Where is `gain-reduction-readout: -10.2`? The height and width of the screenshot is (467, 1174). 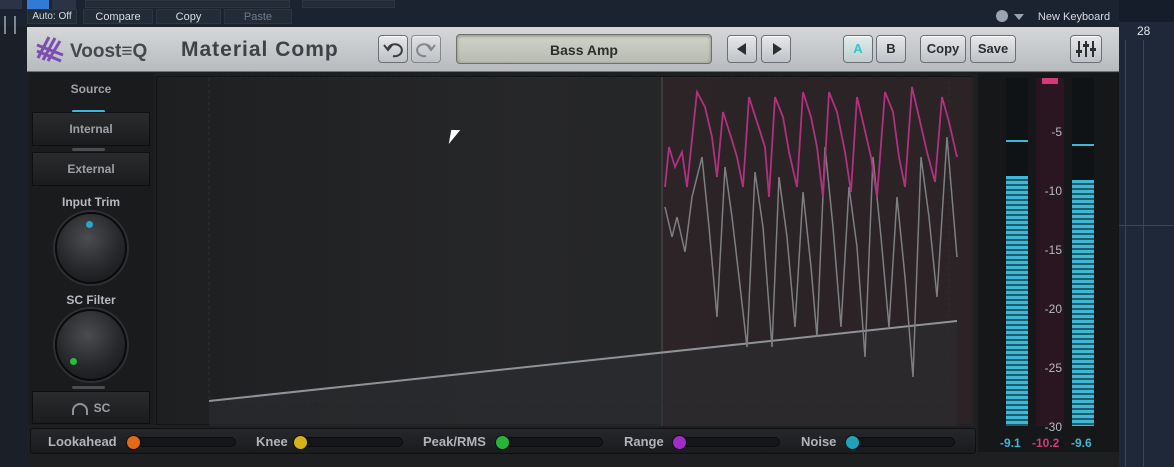 gain-reduction-readout: -10.2 is located at coordinates (1046, 443).